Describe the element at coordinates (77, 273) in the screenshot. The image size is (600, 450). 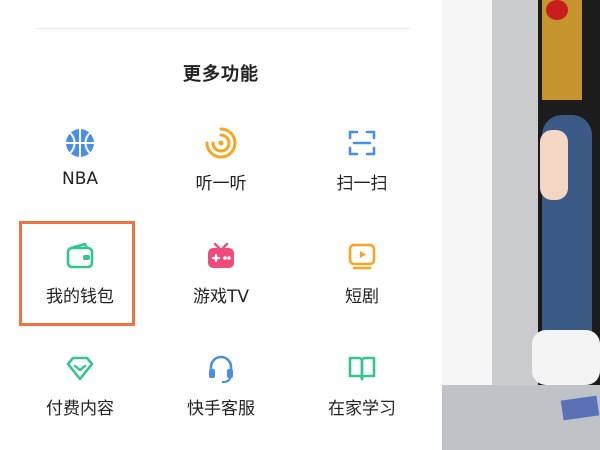
I see `highlight-box` at that location.